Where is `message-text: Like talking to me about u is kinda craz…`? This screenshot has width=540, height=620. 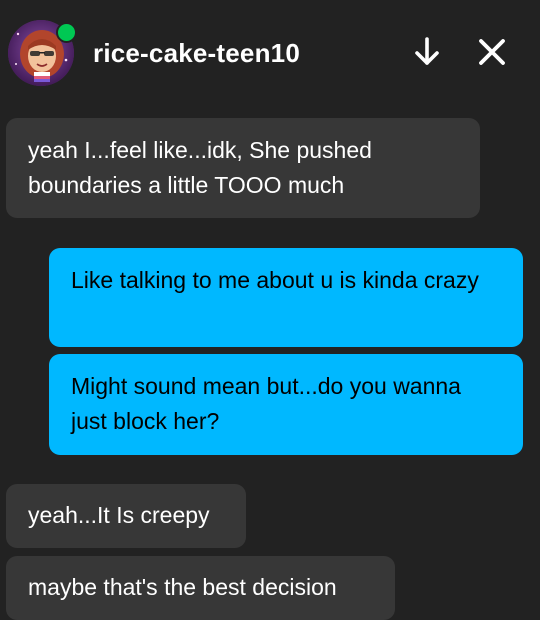 message-text: Like talking to me about u is kinda craz… is located at coordinates (275, 280).